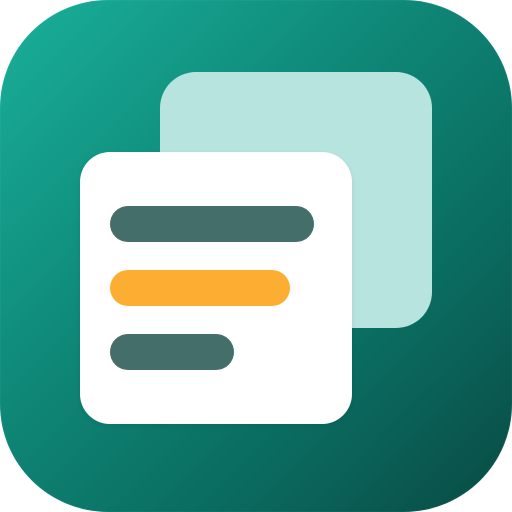 Image resolution: width=512 pixels, height=512 pixels. Describe the element at coordinates (200, 288) in the screenshot. I see `text-line-2-highlight` at that location.